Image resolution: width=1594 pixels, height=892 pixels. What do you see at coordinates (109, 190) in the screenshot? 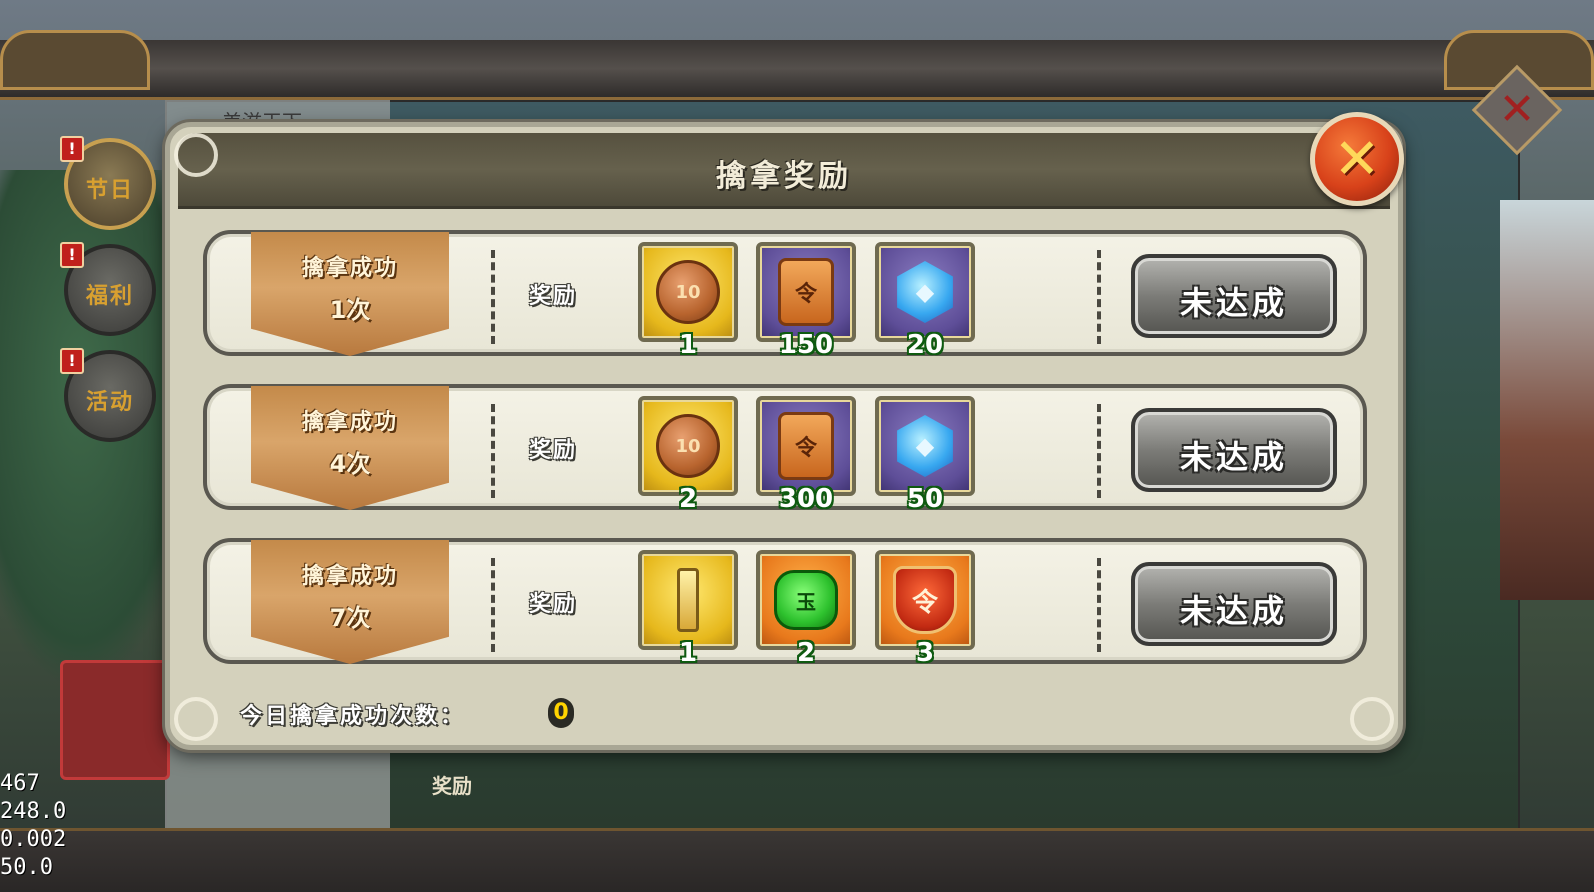
I see `side-tab-label: 节日` at bounding box center [109, 190].